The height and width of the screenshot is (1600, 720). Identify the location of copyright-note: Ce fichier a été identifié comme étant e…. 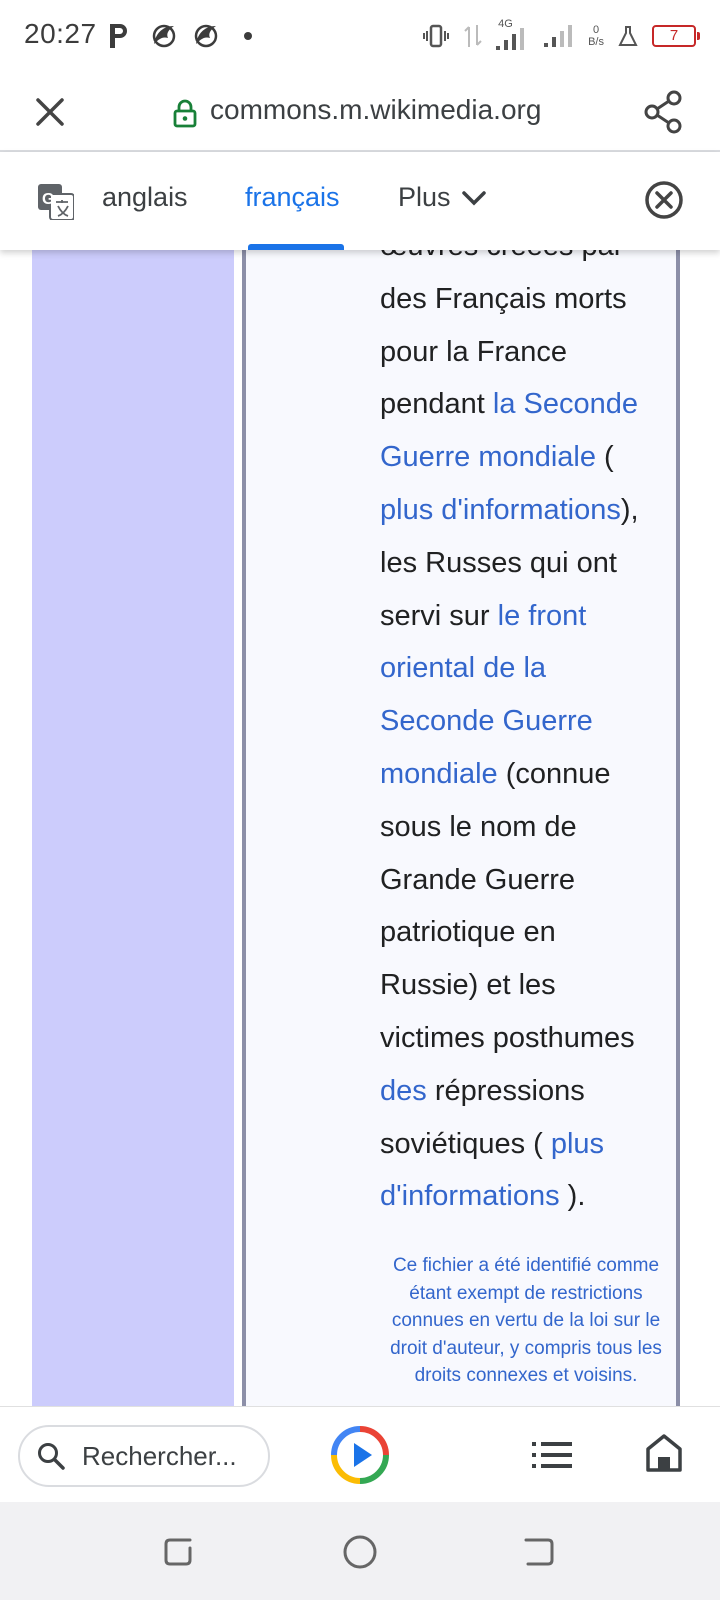
(526, 1321).